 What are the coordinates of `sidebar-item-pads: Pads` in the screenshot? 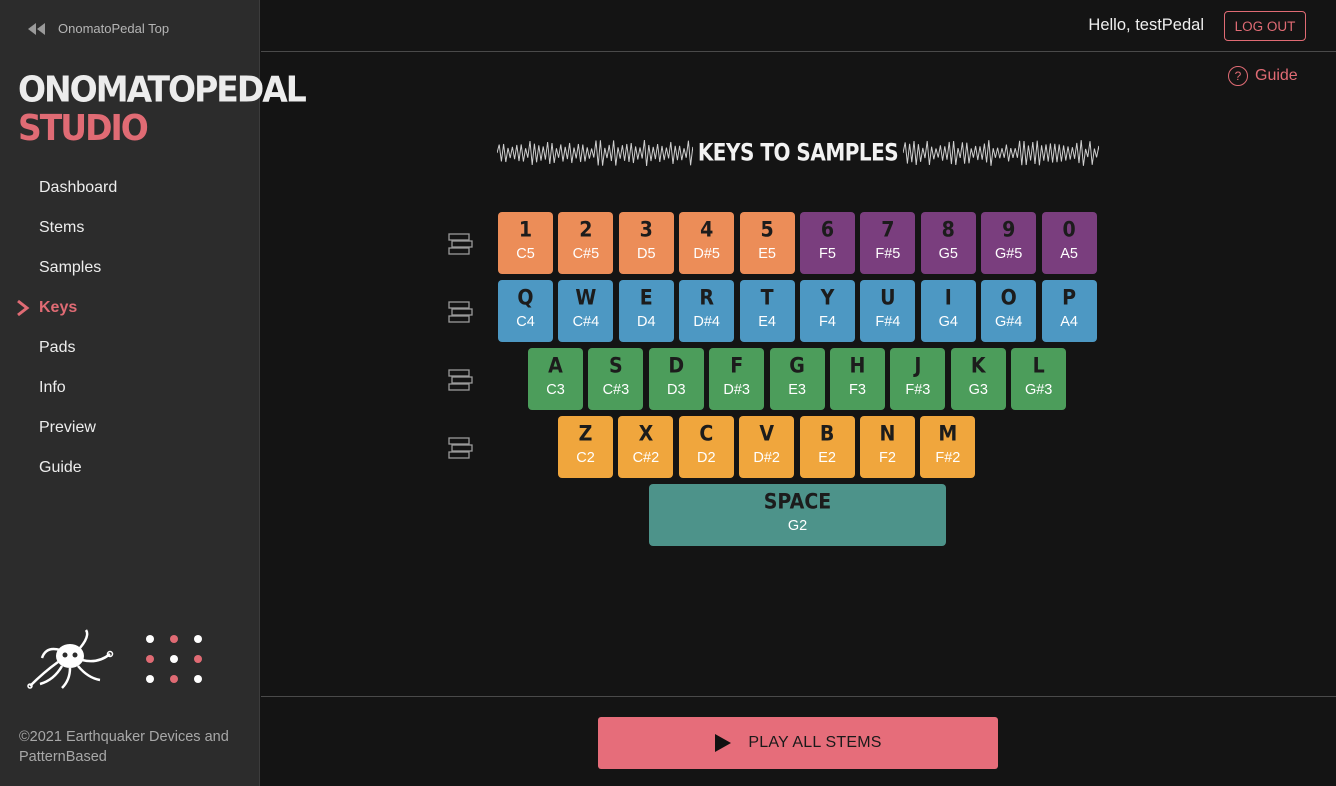 It's located at (129, 348).